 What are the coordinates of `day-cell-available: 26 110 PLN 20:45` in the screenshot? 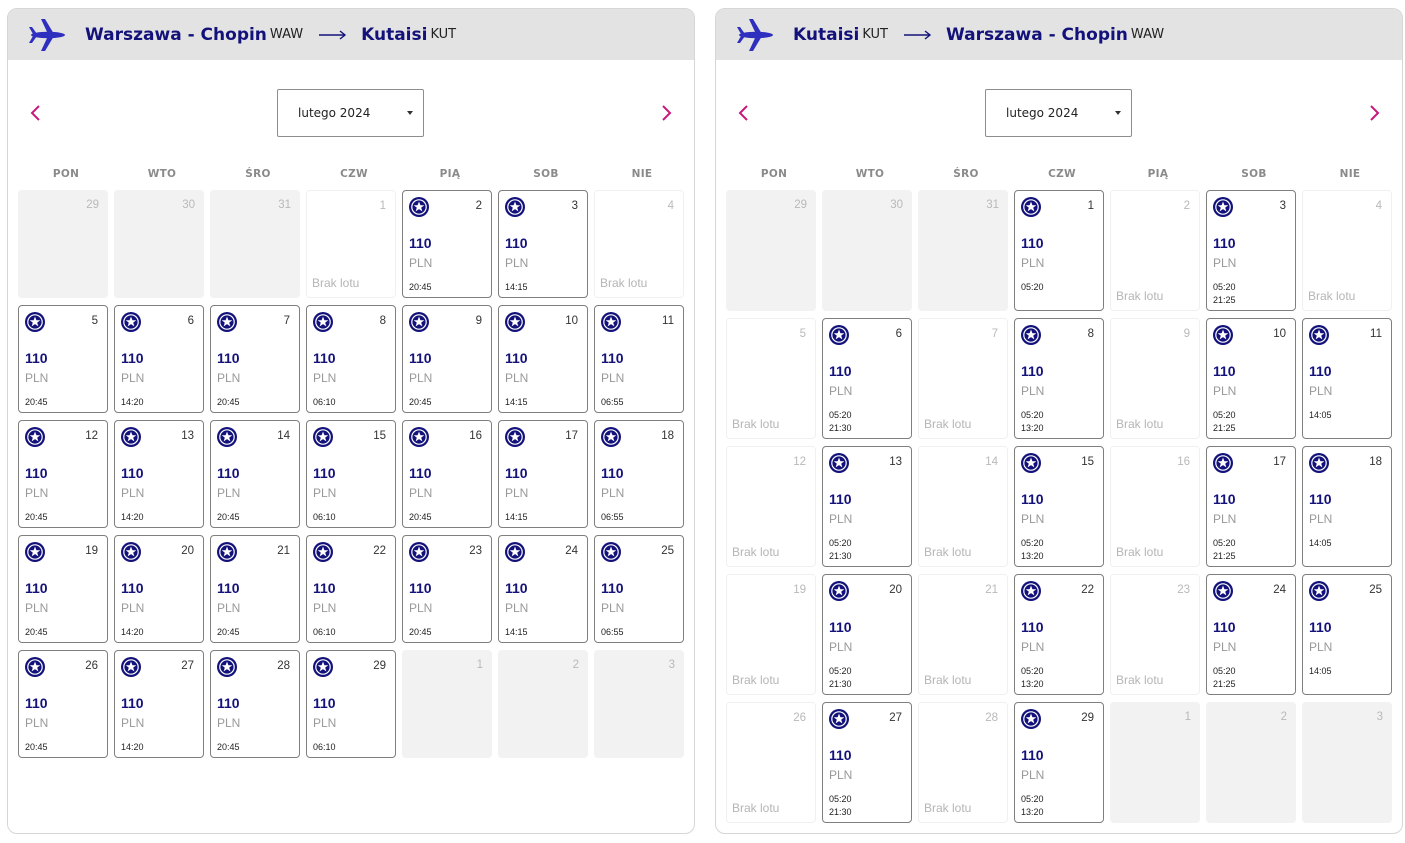 It's located at (63, 704).